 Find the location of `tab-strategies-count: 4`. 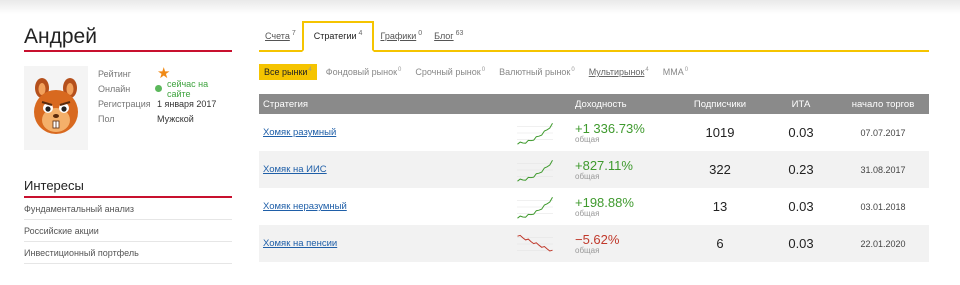

tab-strategies-count: 4 is located at coordinates (360, 33).